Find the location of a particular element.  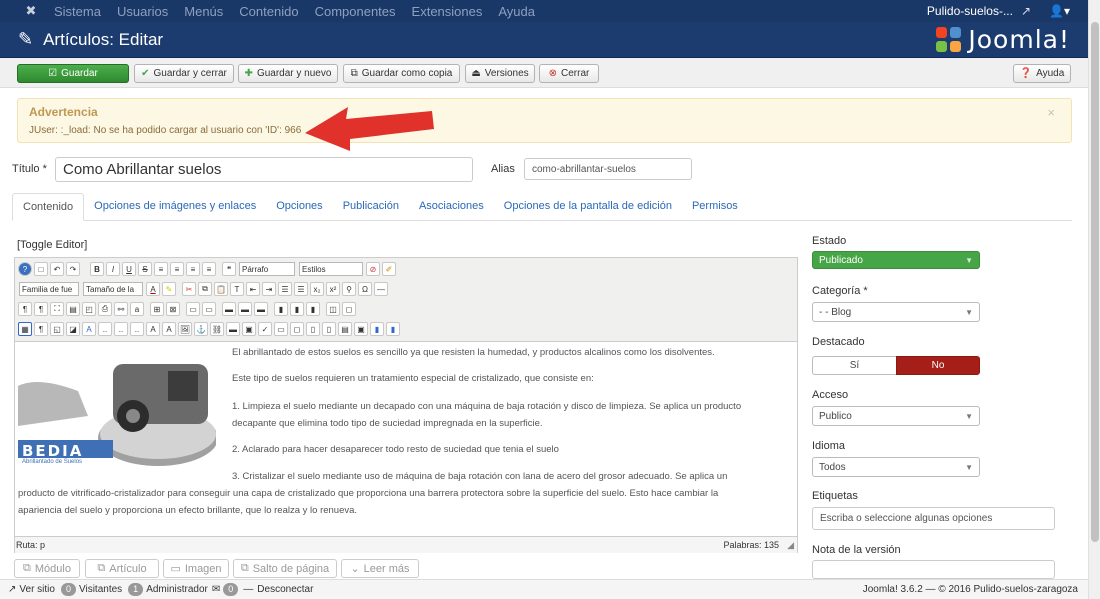

readmore-icon: ▮ is located at coordinates (393, 329).